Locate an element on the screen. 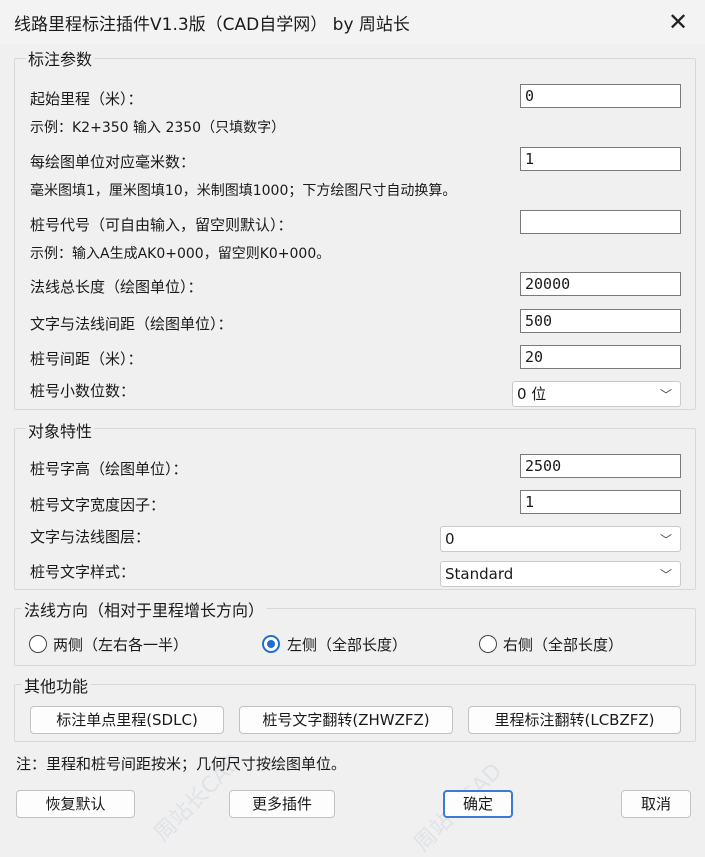  width-factor-label: 桩号文字宽度因子： is located at coordinates (98, 505).